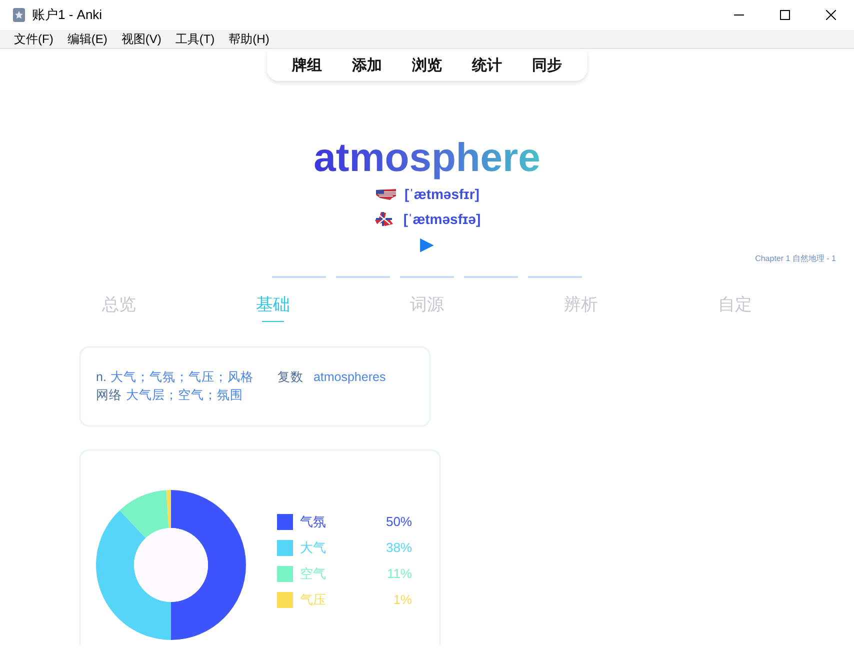  Describe the element at coordinates (402, 599) in the screenshot. I see `legend-percent: 1%` at that location.